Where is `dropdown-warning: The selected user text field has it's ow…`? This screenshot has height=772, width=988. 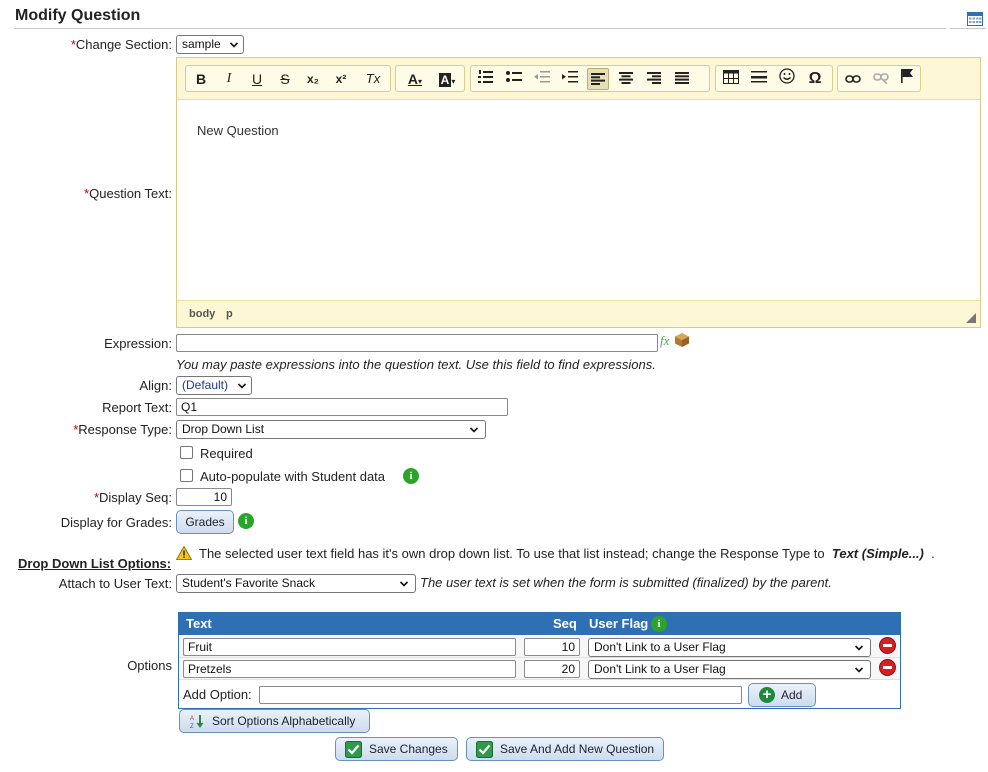
dropdown-warning: The selected user text field has it's ow… is located at coordinates (567, 553).